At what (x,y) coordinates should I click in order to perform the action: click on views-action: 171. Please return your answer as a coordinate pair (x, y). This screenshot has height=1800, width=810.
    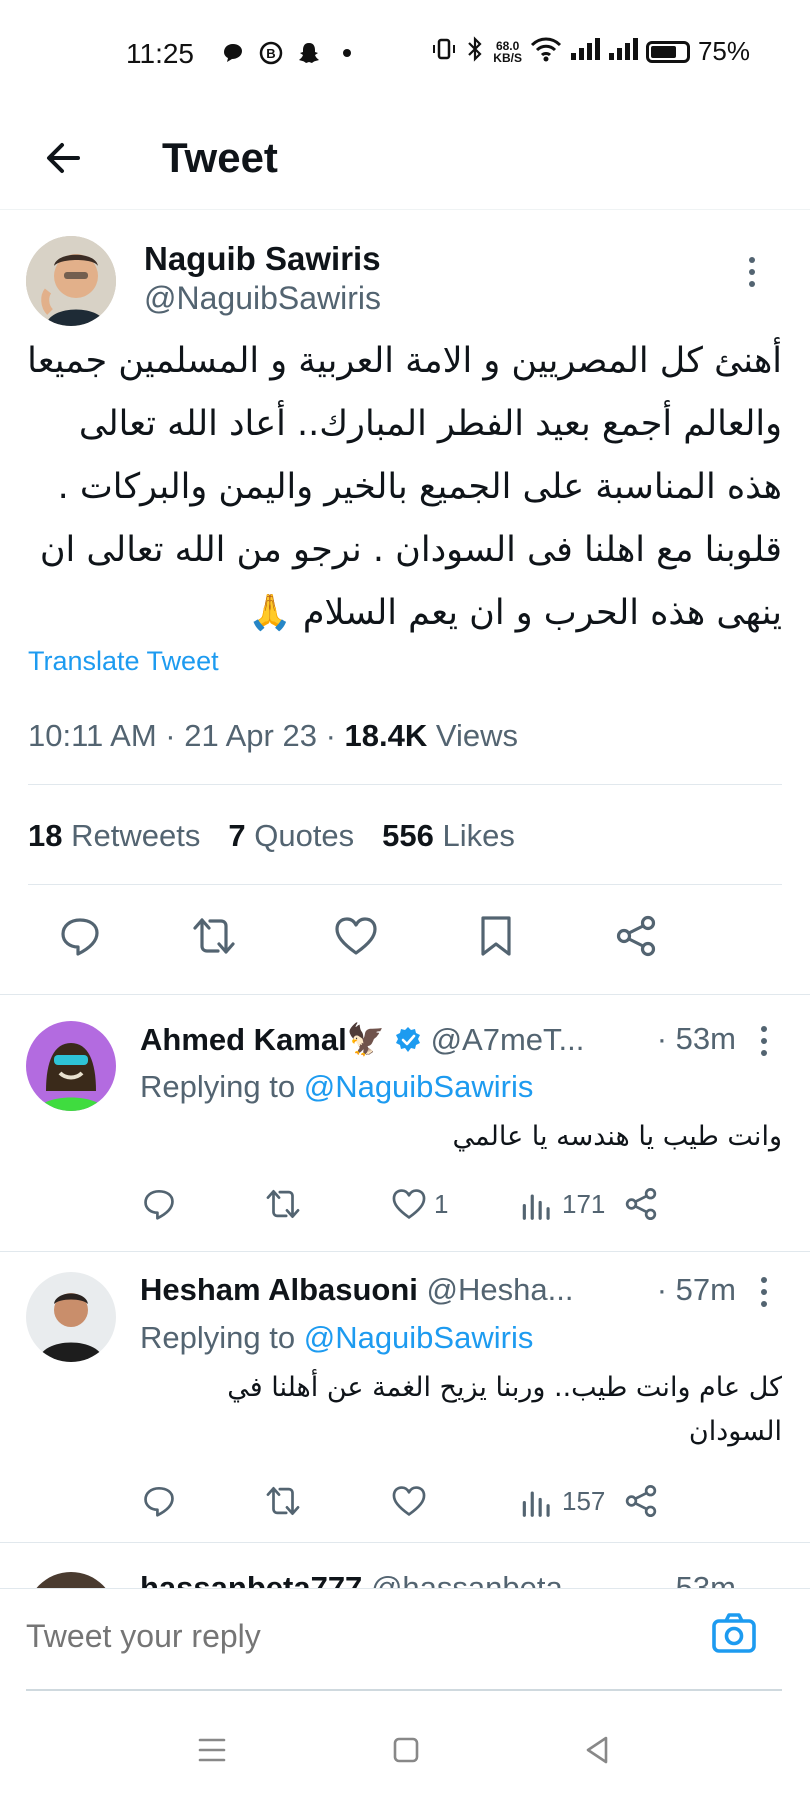
    Looking at the image, I should click on (561, 1204).